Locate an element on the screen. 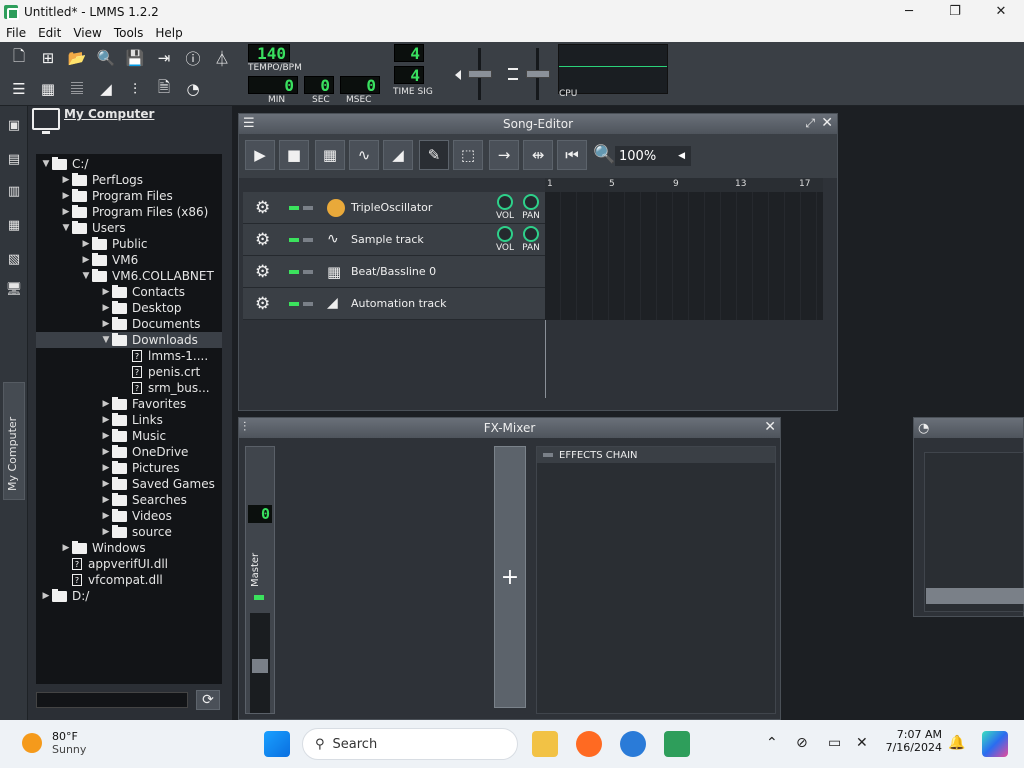  export-icon: ⇥ is located at coordinates (164, 58).